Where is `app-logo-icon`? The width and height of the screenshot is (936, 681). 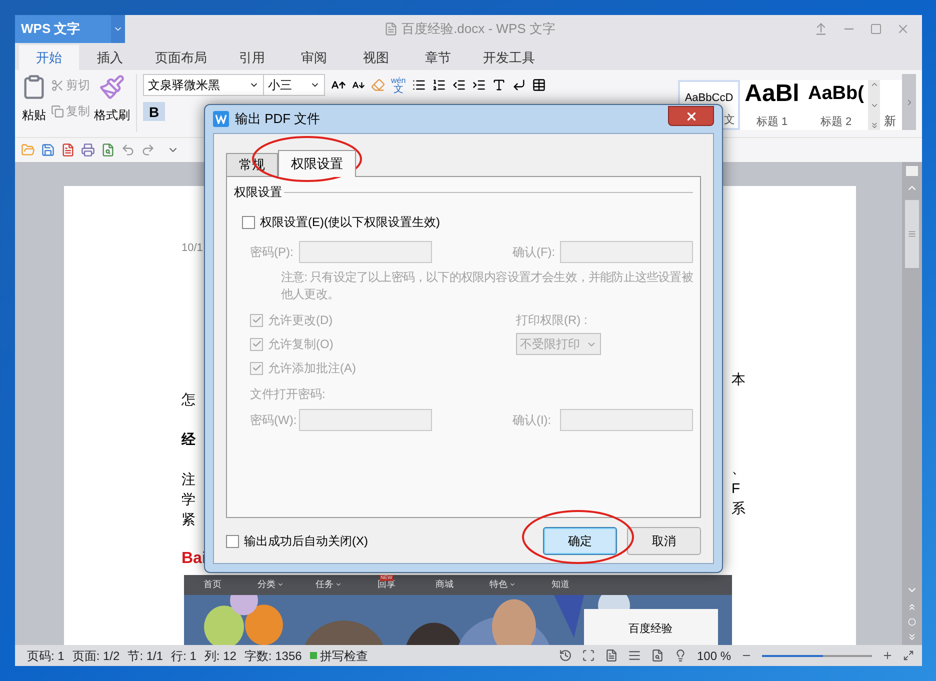 app-logo-icon is located at coordinates (221, 119).